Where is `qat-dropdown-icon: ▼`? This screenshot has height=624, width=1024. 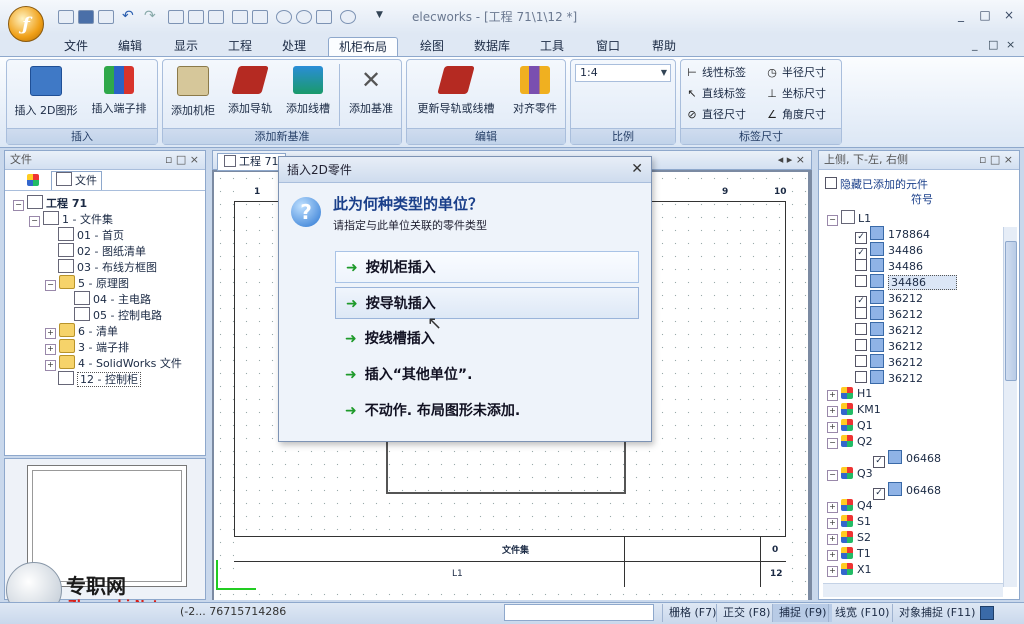
qat-dropdown-icon: ▼ is located at coordinates (379, 15).